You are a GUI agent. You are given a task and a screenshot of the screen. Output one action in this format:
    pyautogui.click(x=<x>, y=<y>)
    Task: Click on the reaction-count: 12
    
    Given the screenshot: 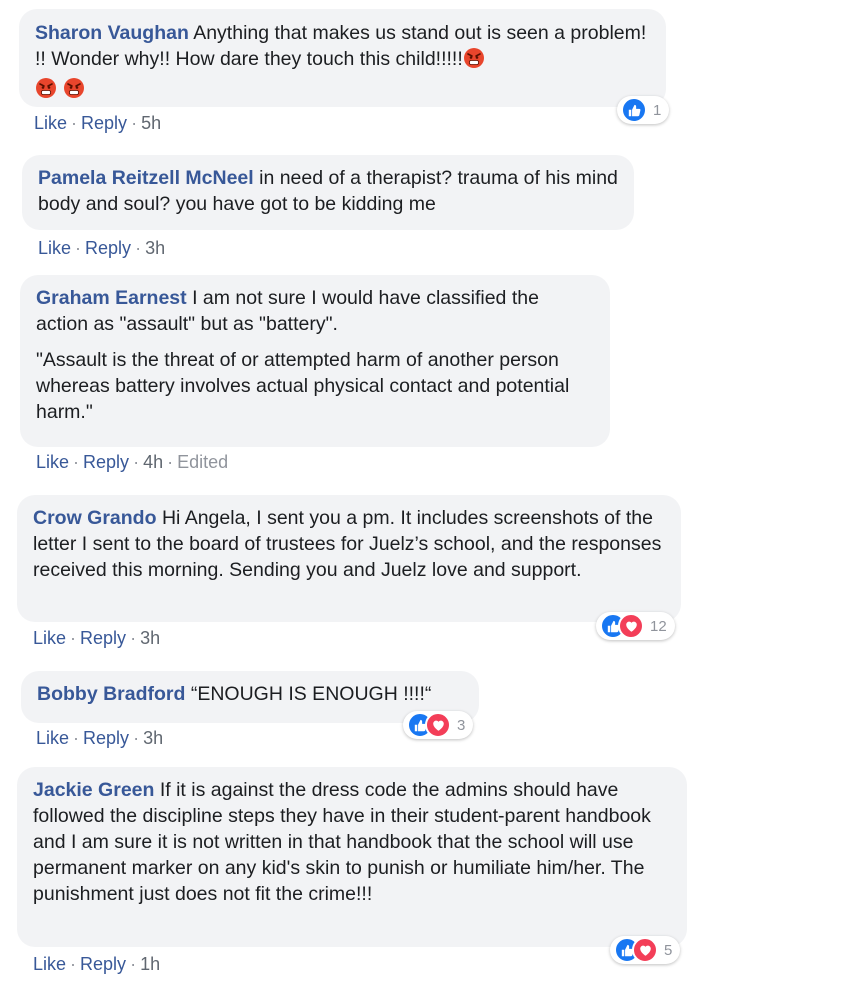 What is the action you would take?
    pyautogui.click(x=658, y=626)
    